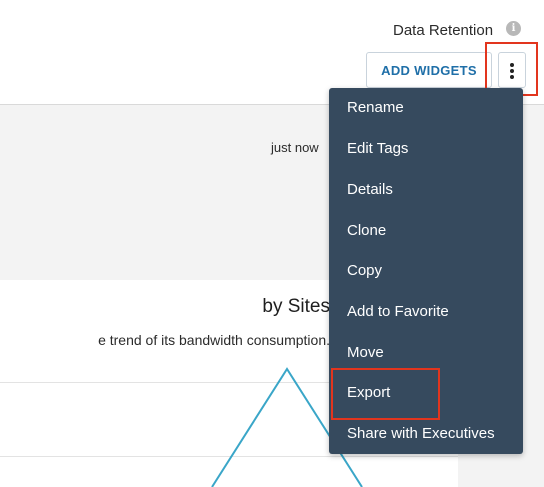 The height and width of the screenshot is (487, 544). Describe the element at coordinates (426, 353) in the screenshot. I see `menu-item-move: Move` at that location.